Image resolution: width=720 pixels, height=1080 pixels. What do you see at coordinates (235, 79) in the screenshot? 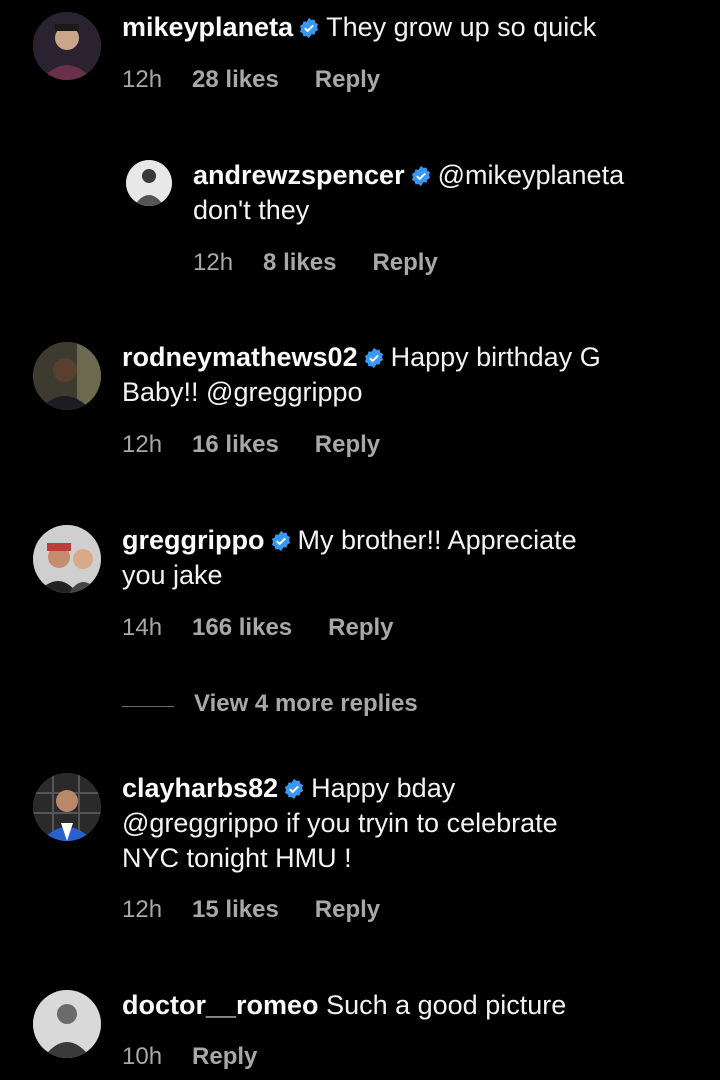
I see `likes-count: 28 likes` at bounding box center [235, 79].